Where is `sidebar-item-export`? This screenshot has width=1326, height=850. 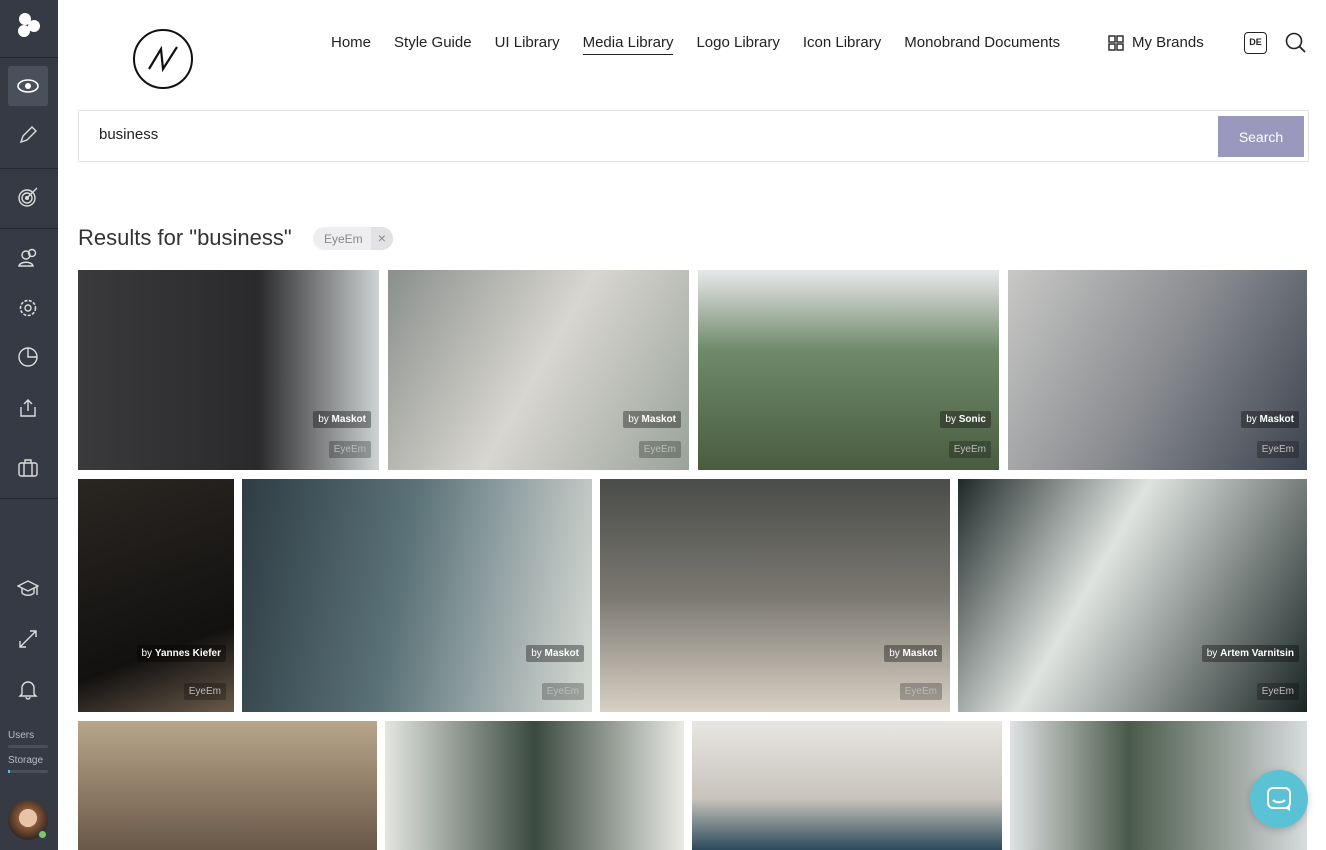
sidebar-item-export is located at coordinates (28, 408).